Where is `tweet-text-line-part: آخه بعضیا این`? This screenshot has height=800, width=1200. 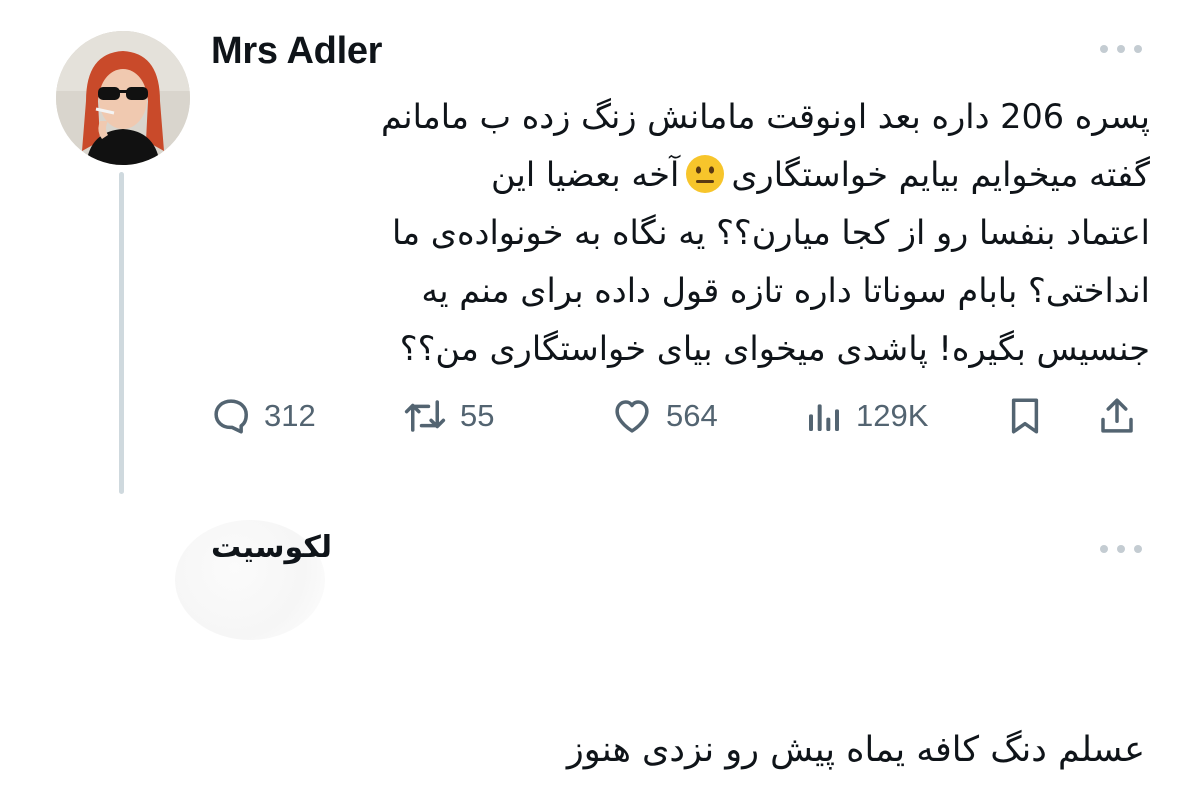 tweet-text-line-part: آخه بعضیا این is located at coordinates (585, 174).